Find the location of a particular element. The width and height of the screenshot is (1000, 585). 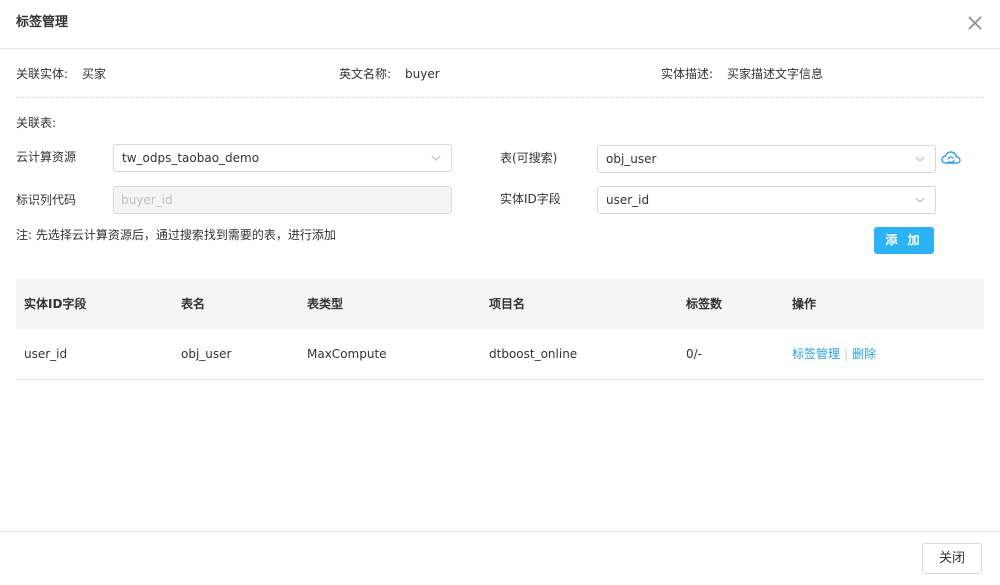

dashed-divider is located at coordinates (500, 97).